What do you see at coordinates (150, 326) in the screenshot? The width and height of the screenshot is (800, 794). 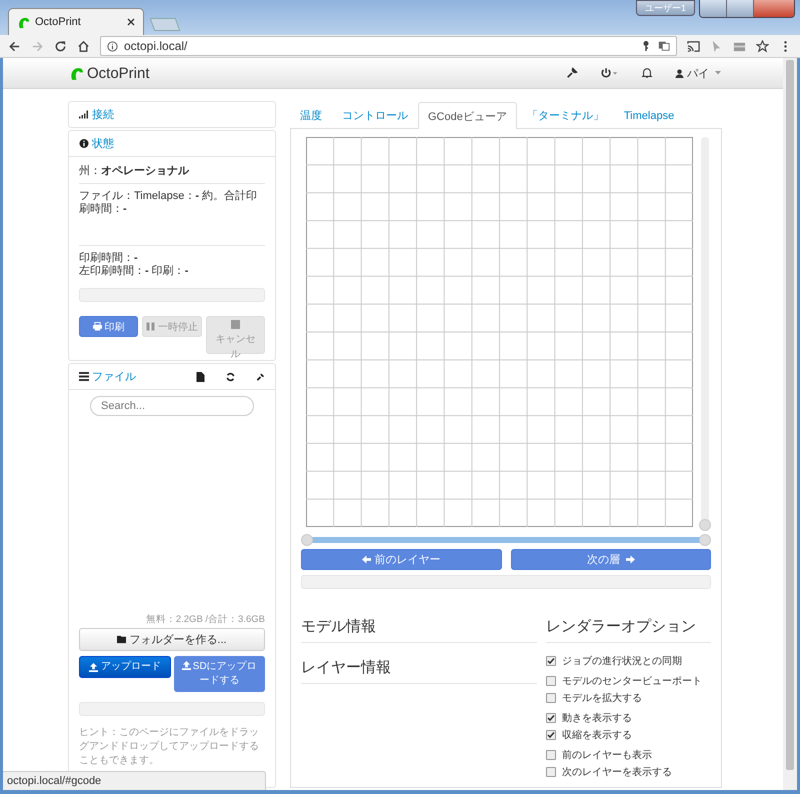 I see `pause-icon` at bounding box center [150, 326].